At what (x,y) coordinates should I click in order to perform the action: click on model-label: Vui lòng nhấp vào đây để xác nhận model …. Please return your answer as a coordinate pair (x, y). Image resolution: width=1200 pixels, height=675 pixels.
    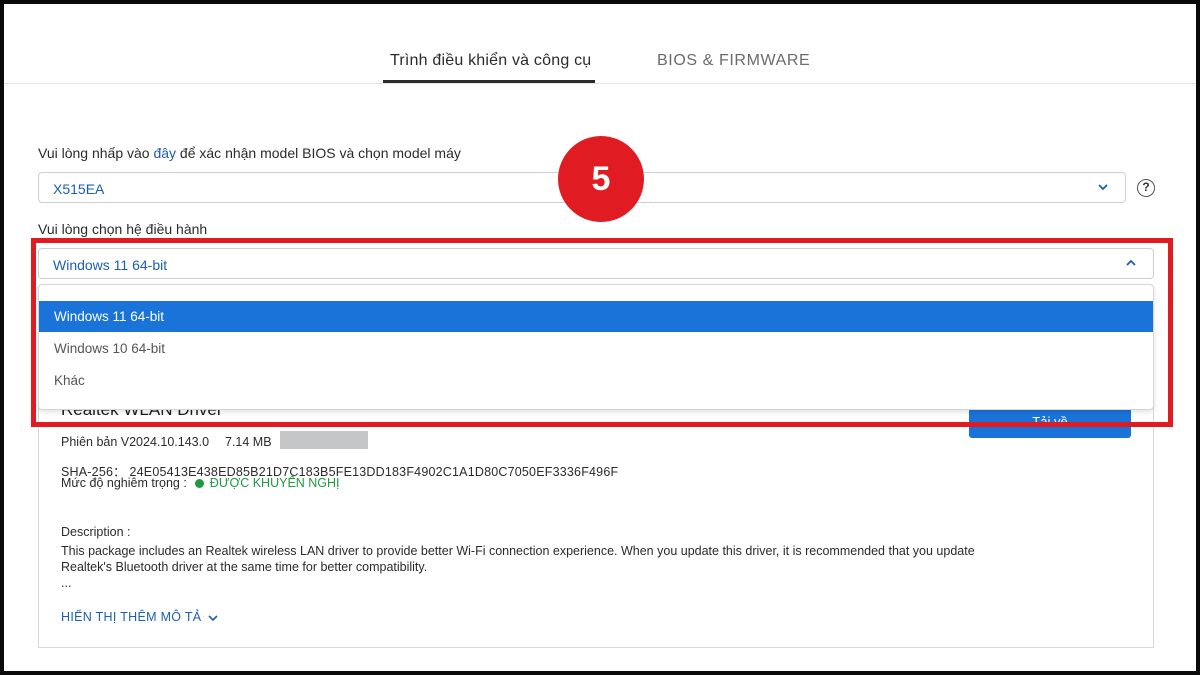
    Looking at the image, I should click on (249, 153).